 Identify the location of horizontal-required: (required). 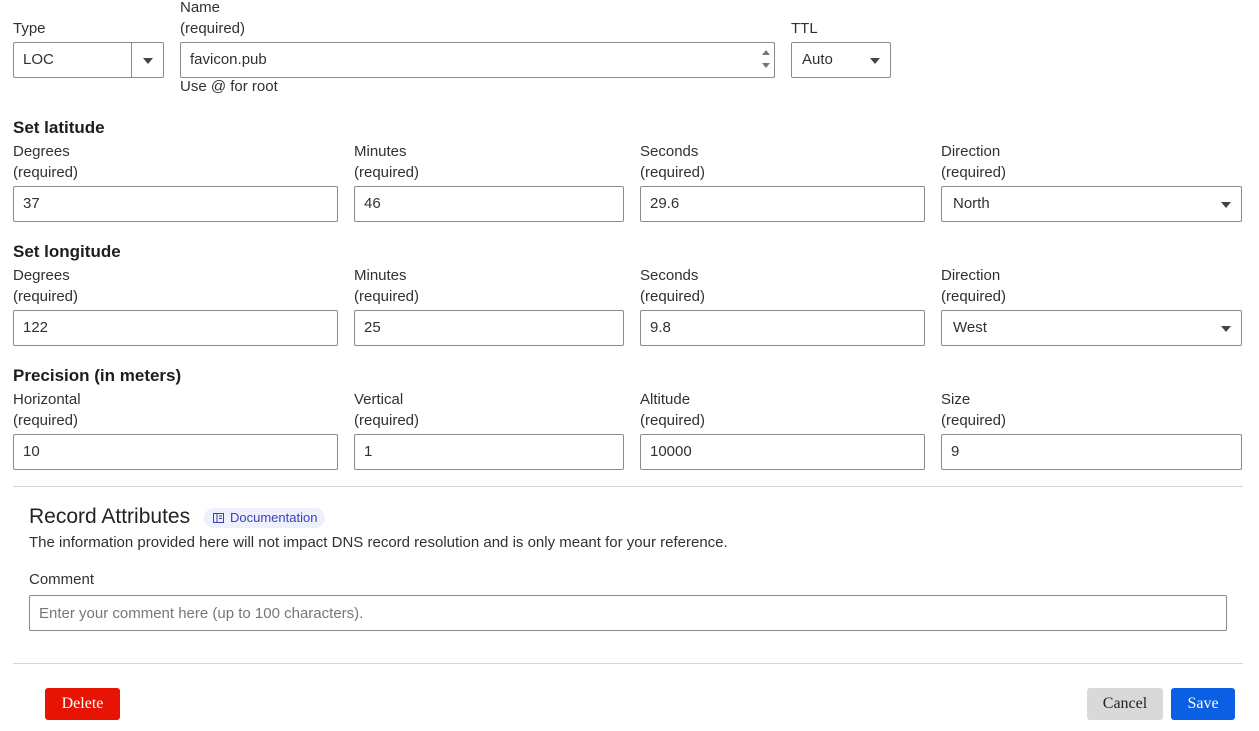
(46, 420).